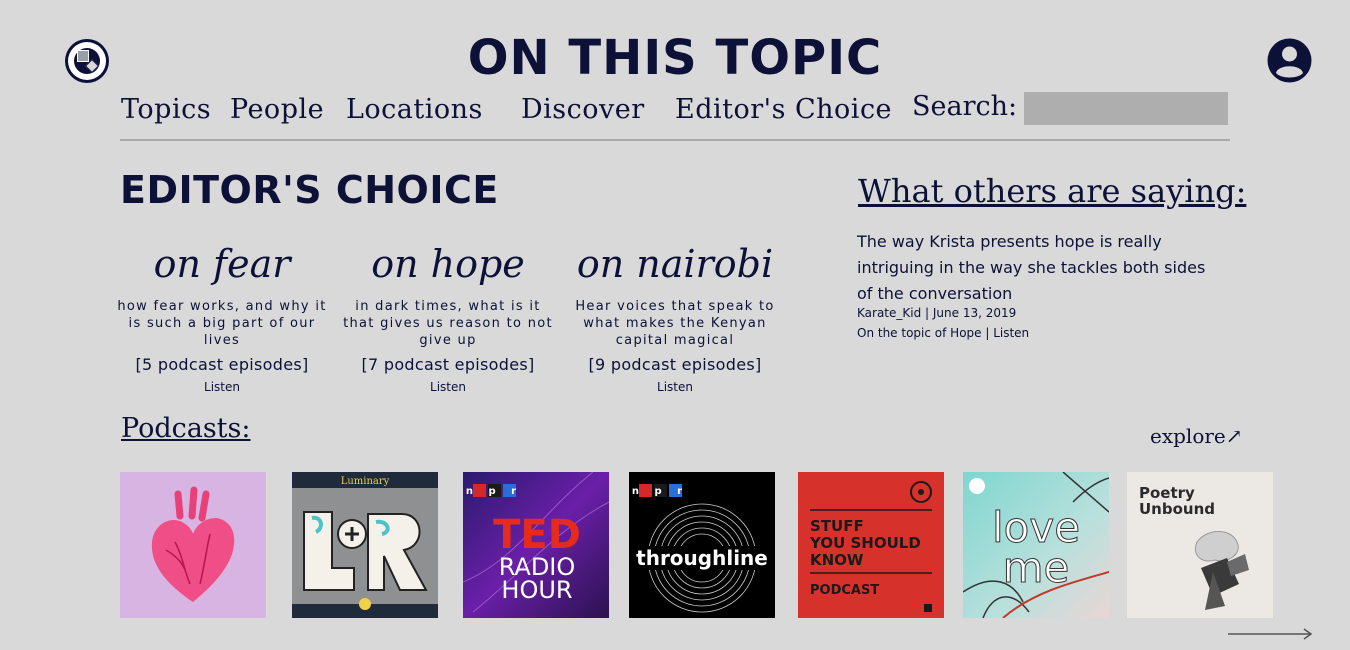 The image size is (1350, 650). I want to click on explore-link: explore↗, so click(1196, 436).